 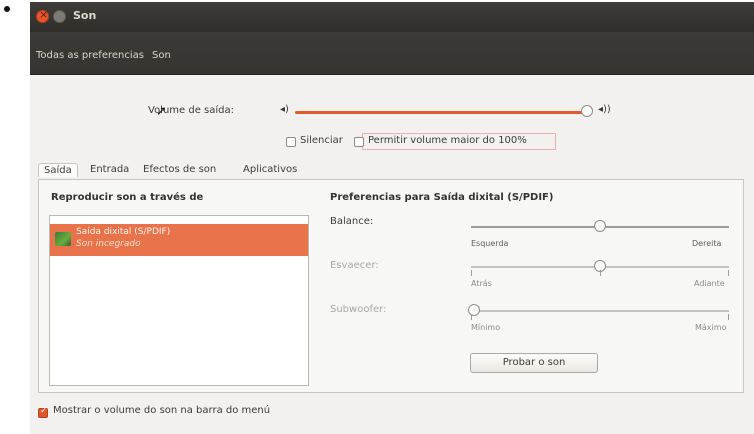 What do you see at coordinates (63, 239) in the screenshot?
I see `sound-card-icon` at bounding box center [63, 239].